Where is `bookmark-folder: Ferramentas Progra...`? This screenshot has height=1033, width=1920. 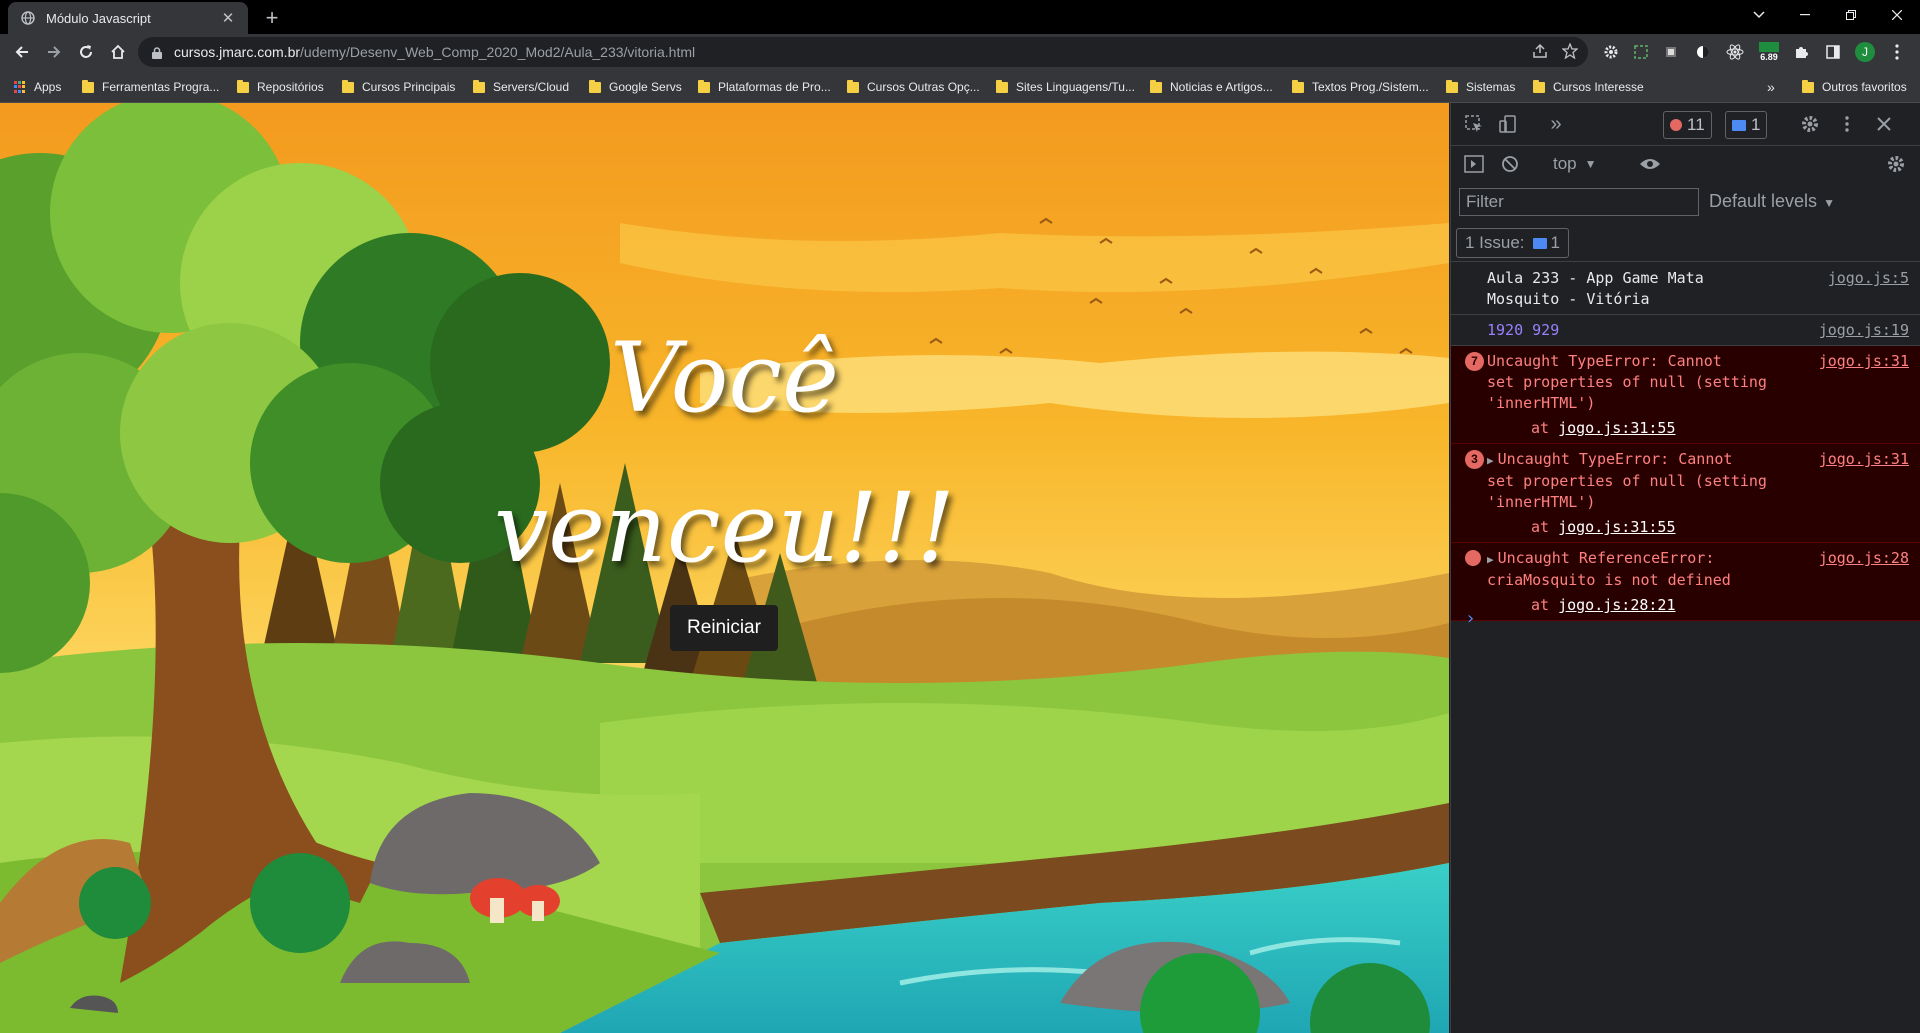 bookmark-folder: Ferramentas Progra... is located at coordinates (150, 87).